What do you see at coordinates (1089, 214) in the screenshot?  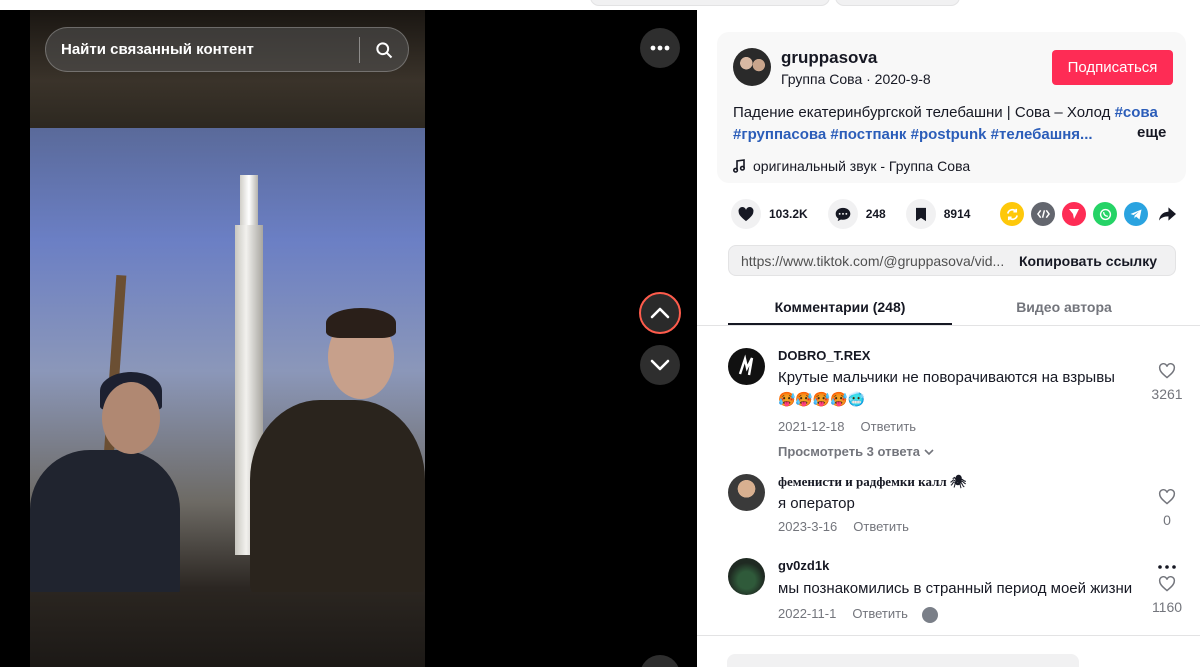 I see `share-icons` at bounding box center [1089, 214].